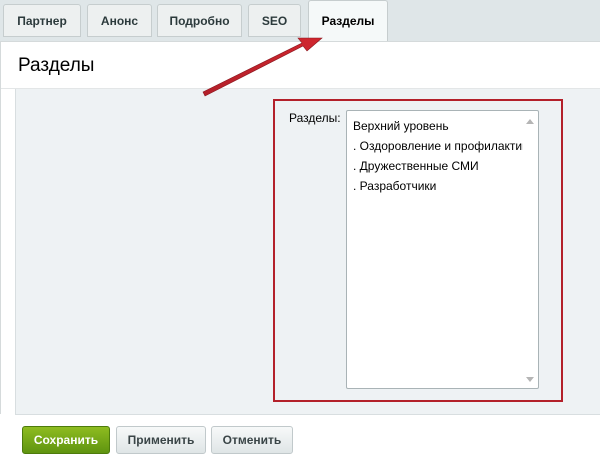 Image resolution: width=600 pixels, height=461 pixels. Describe the element at coordinates (66, 440) in the screenshot. I see `save-button: Сохранить` at that location.